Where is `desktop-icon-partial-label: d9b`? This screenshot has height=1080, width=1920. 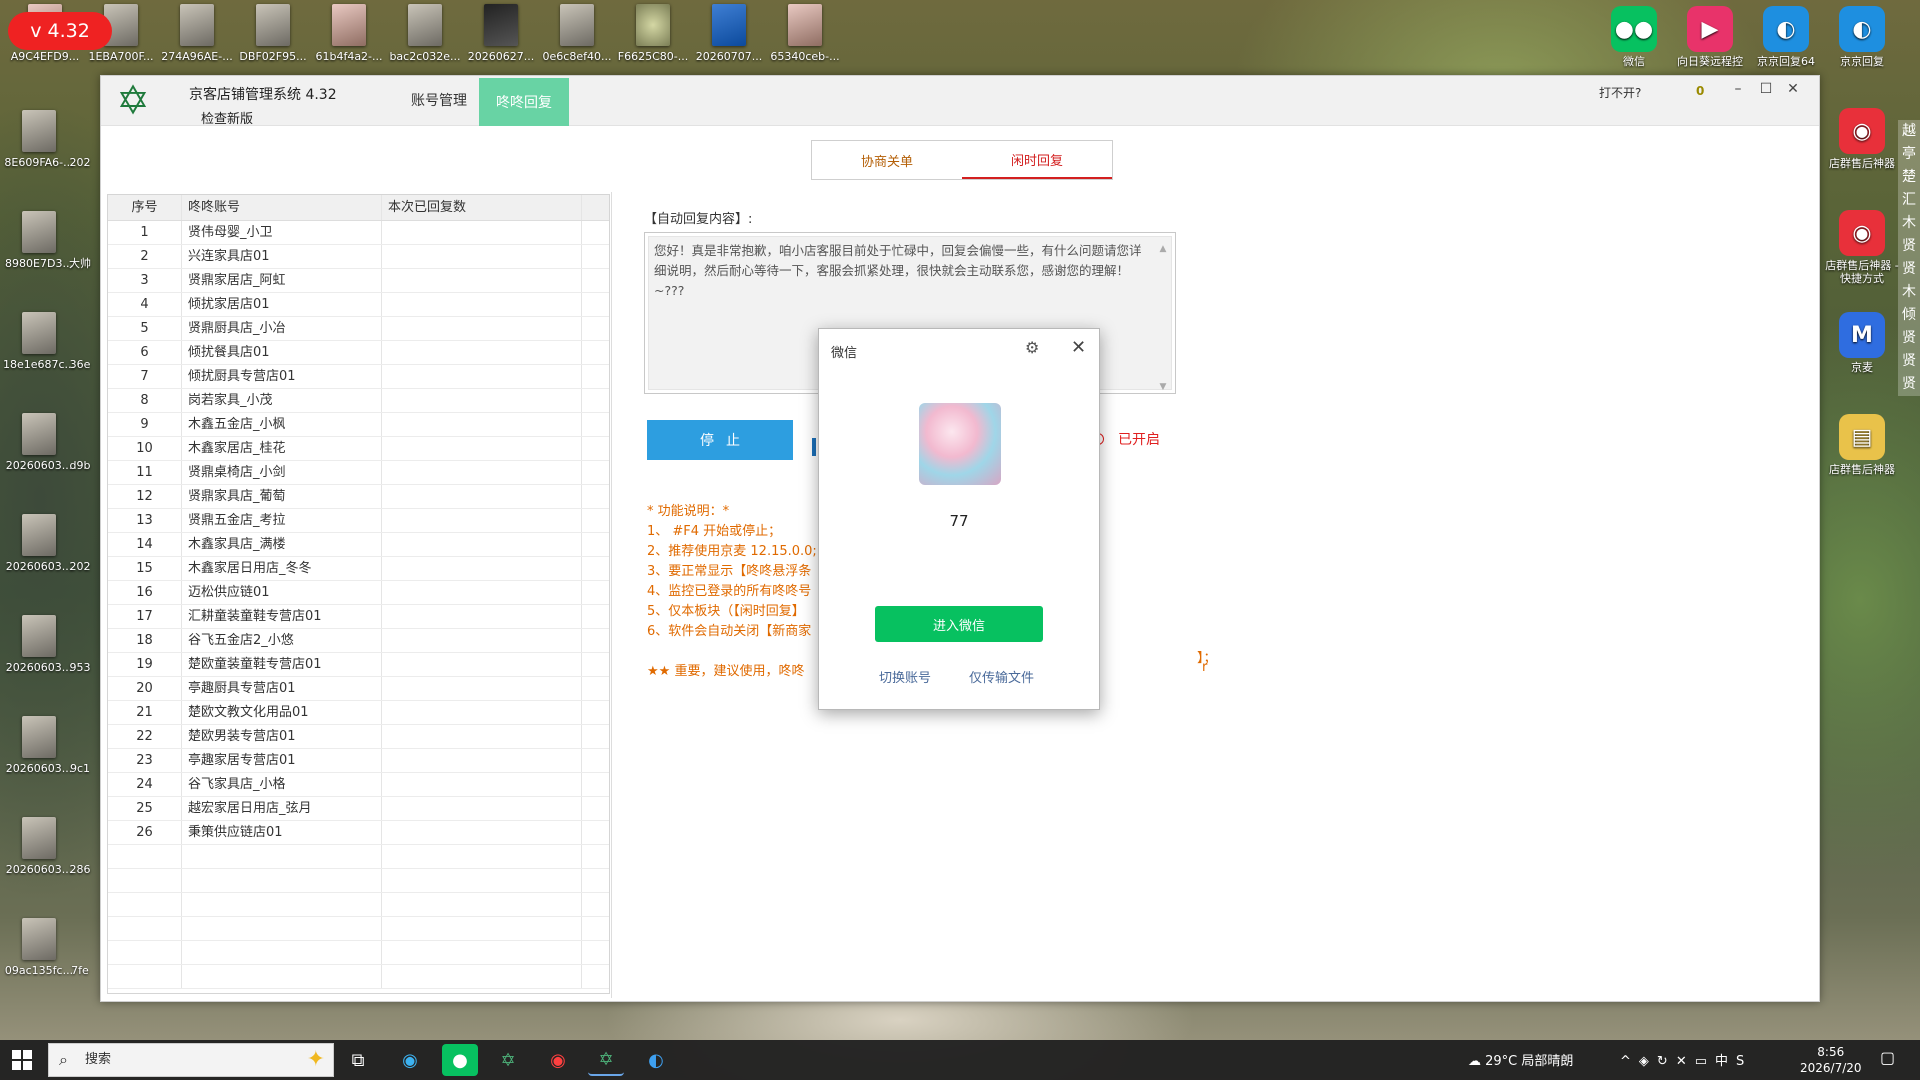 desktop-icon-partial-label: d9b is located at coordinates (80, 465).